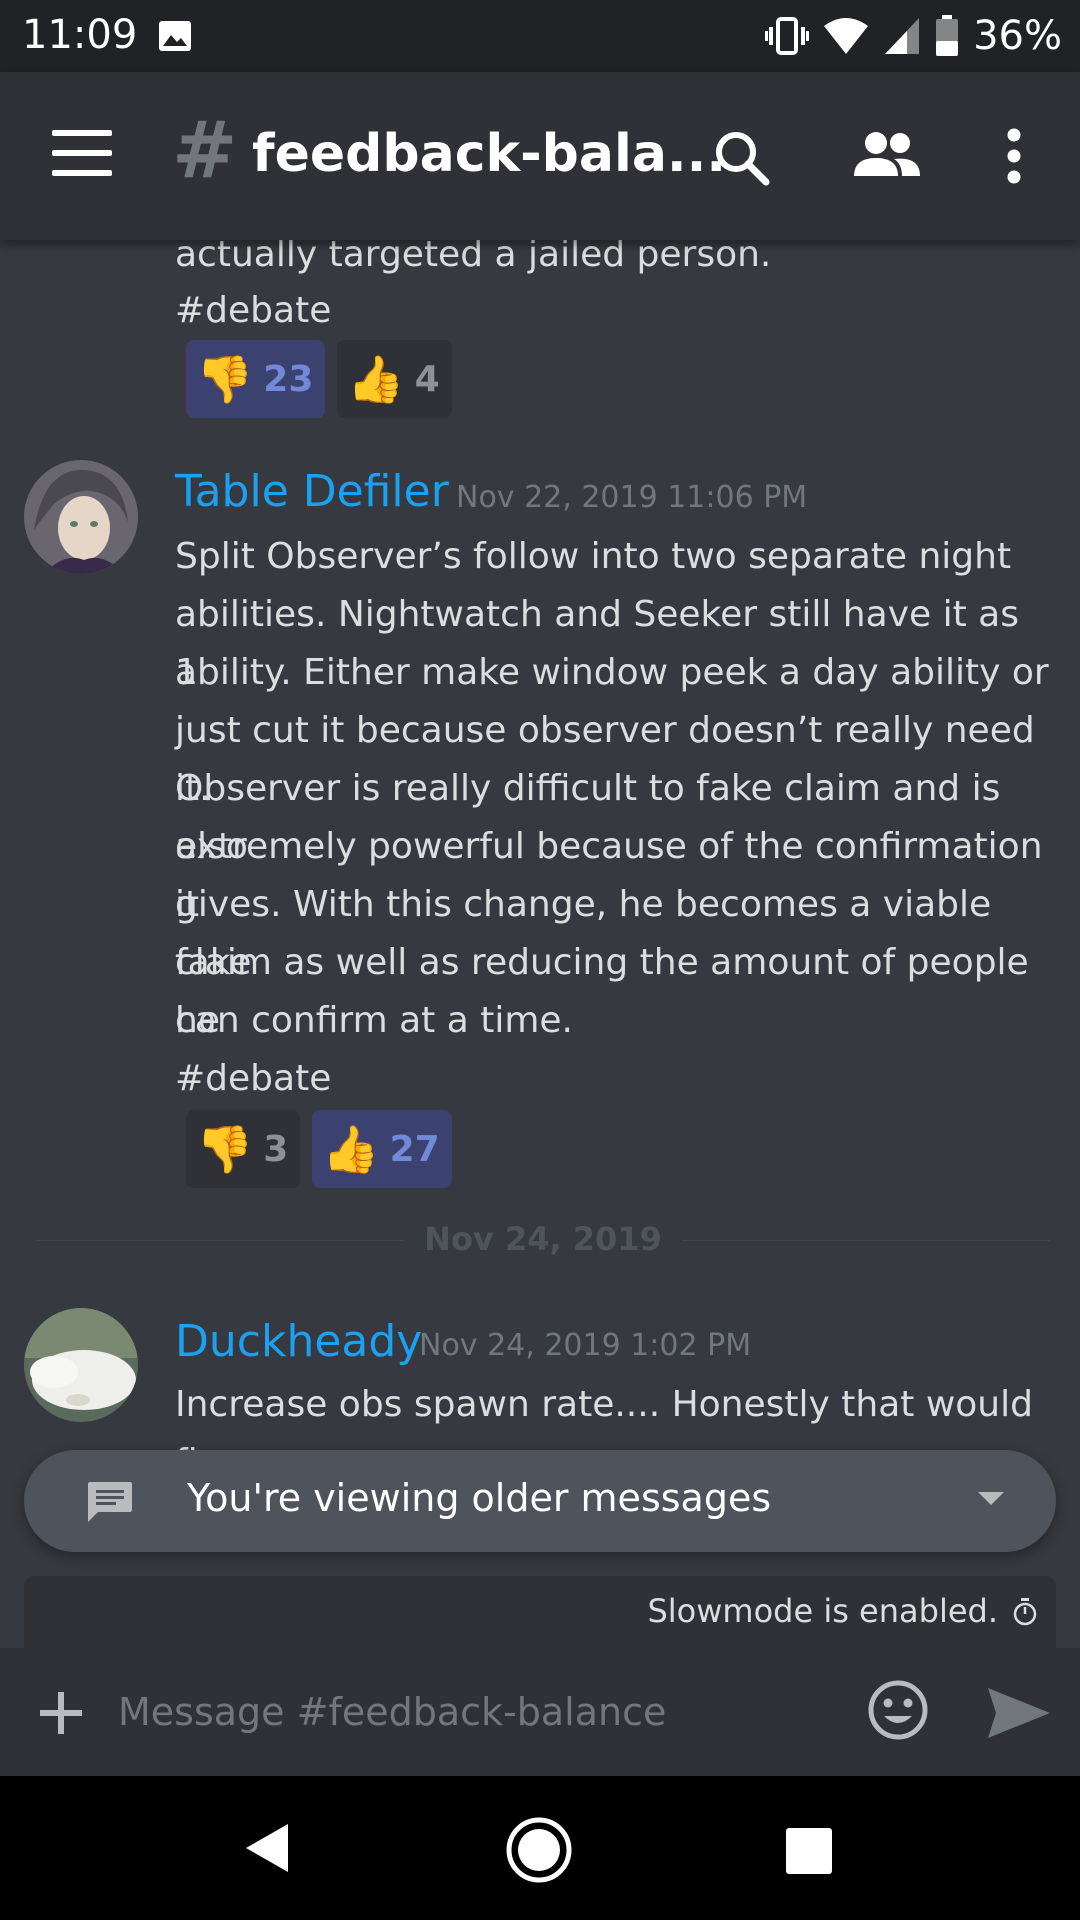  I want to click on slowmode-label: Slowmode is enabled., so click(822, 1611).